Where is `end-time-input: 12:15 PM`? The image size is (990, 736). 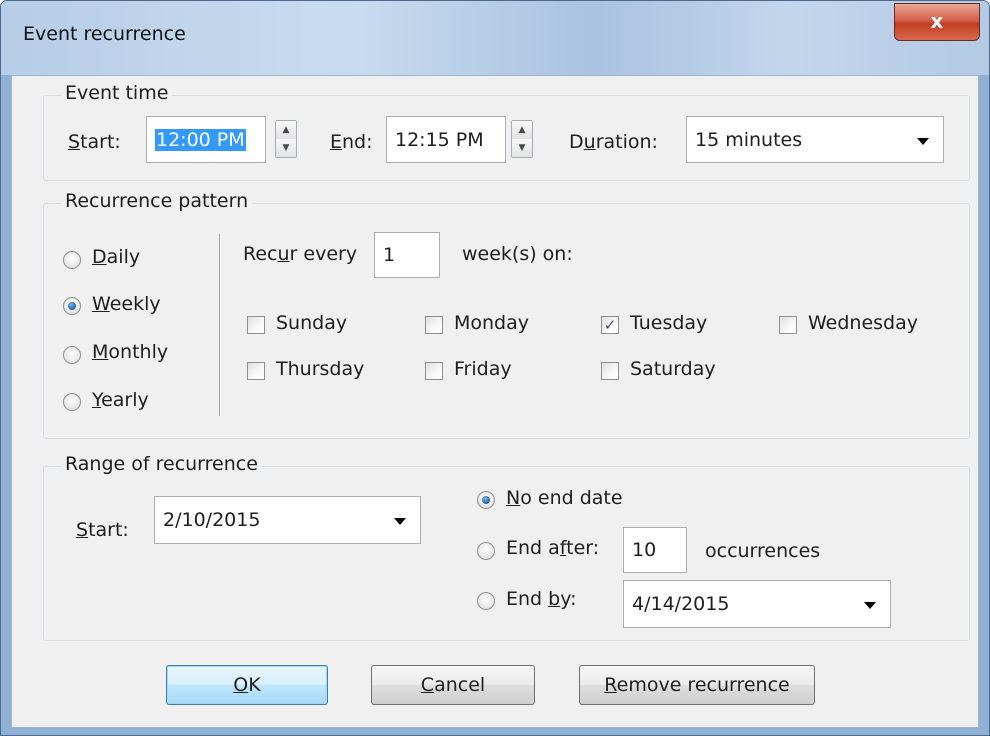
end-time-input: 12:15 PM is located at coordinates (446, 139).